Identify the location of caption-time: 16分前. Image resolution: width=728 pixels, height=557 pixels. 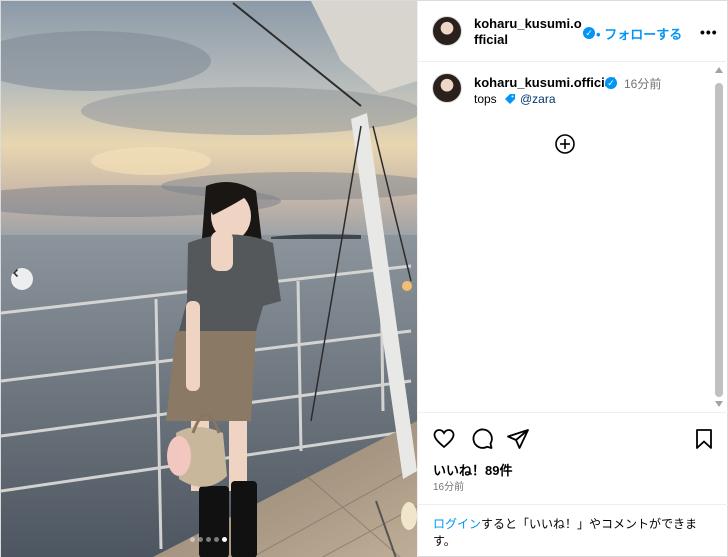
(643, 84).